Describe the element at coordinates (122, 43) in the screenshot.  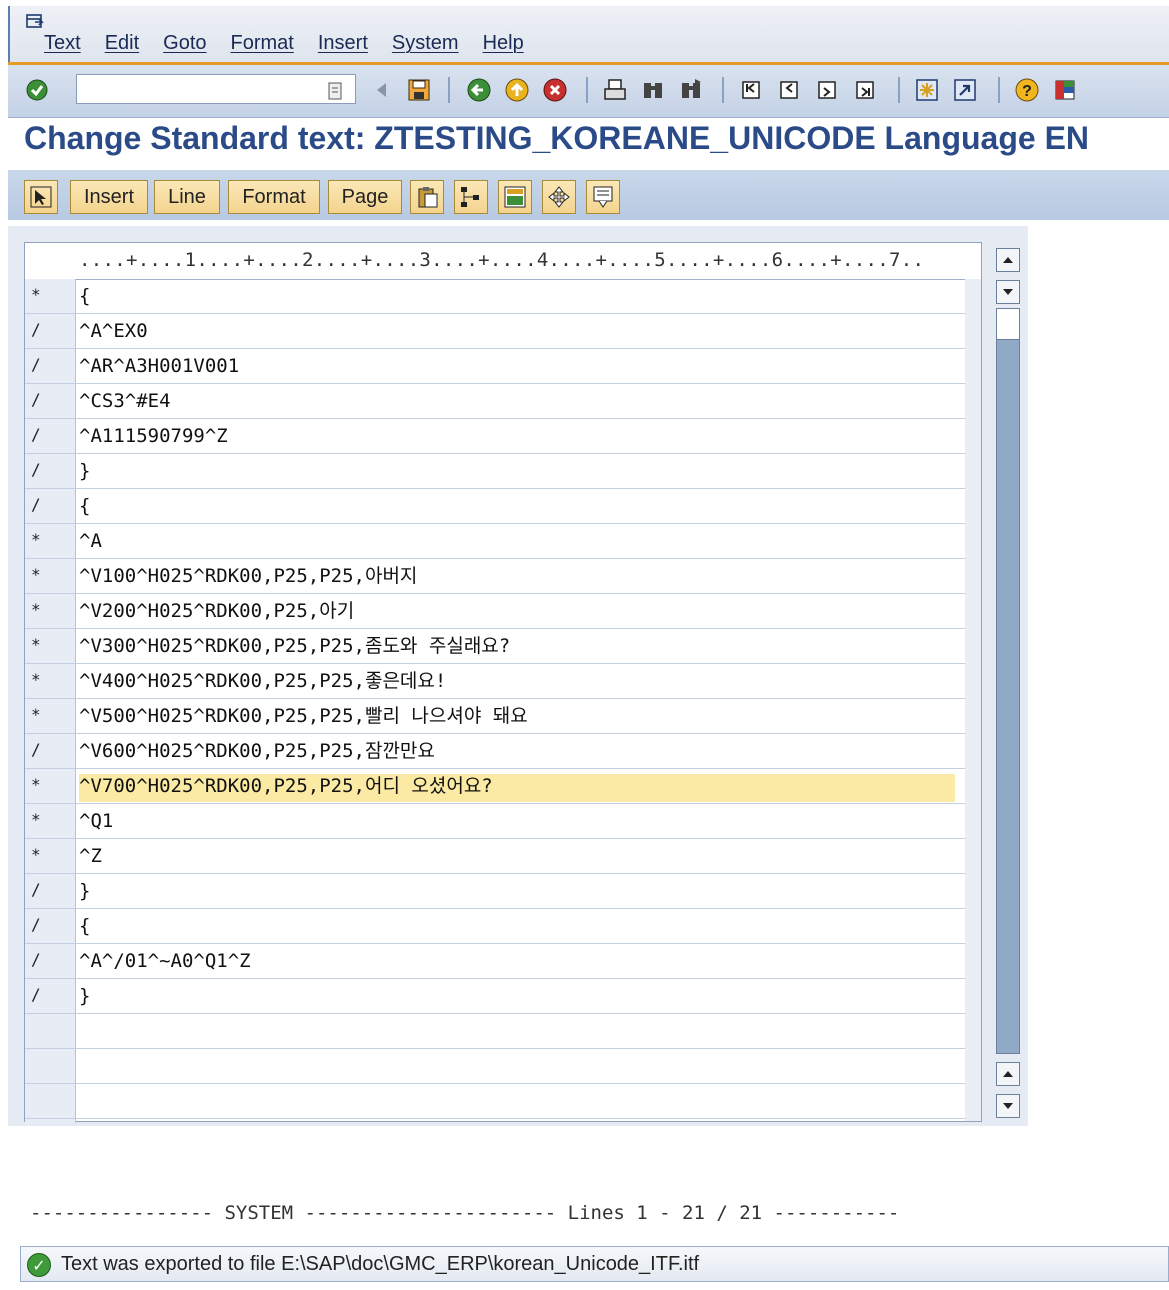
I see `menu-edit: Edit` at that location.